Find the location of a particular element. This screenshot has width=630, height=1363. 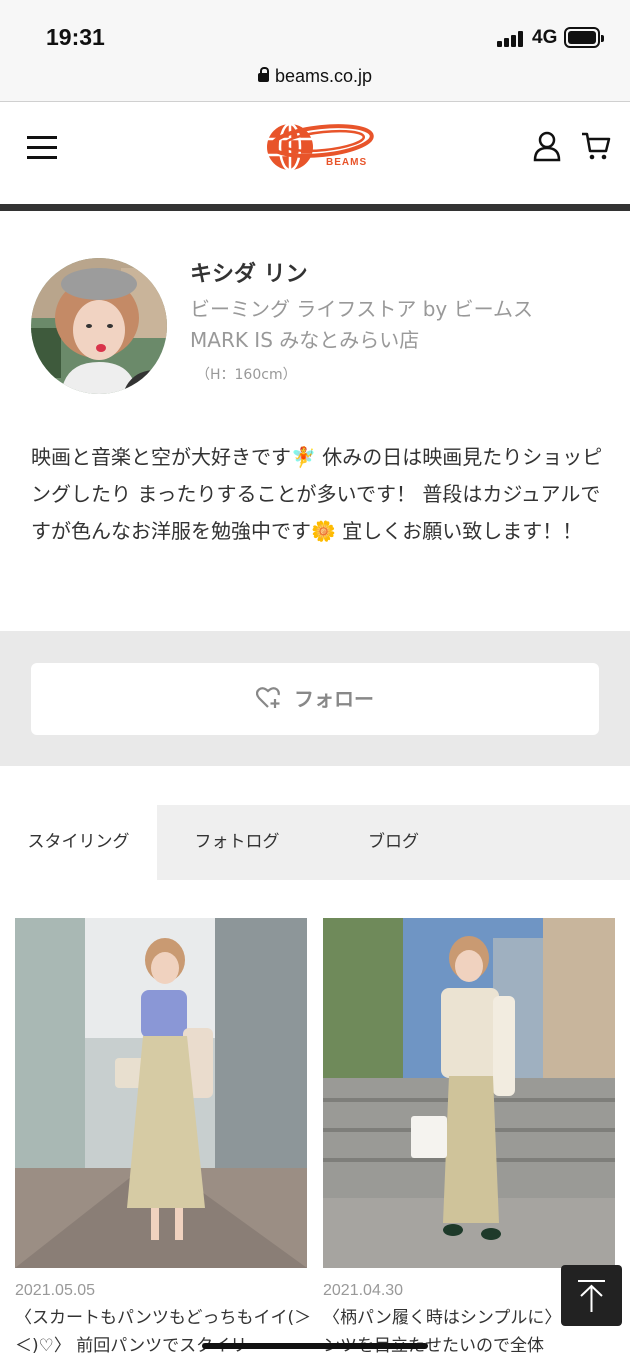

url-text: beams.co.jp is located at coordinates (323, 76).